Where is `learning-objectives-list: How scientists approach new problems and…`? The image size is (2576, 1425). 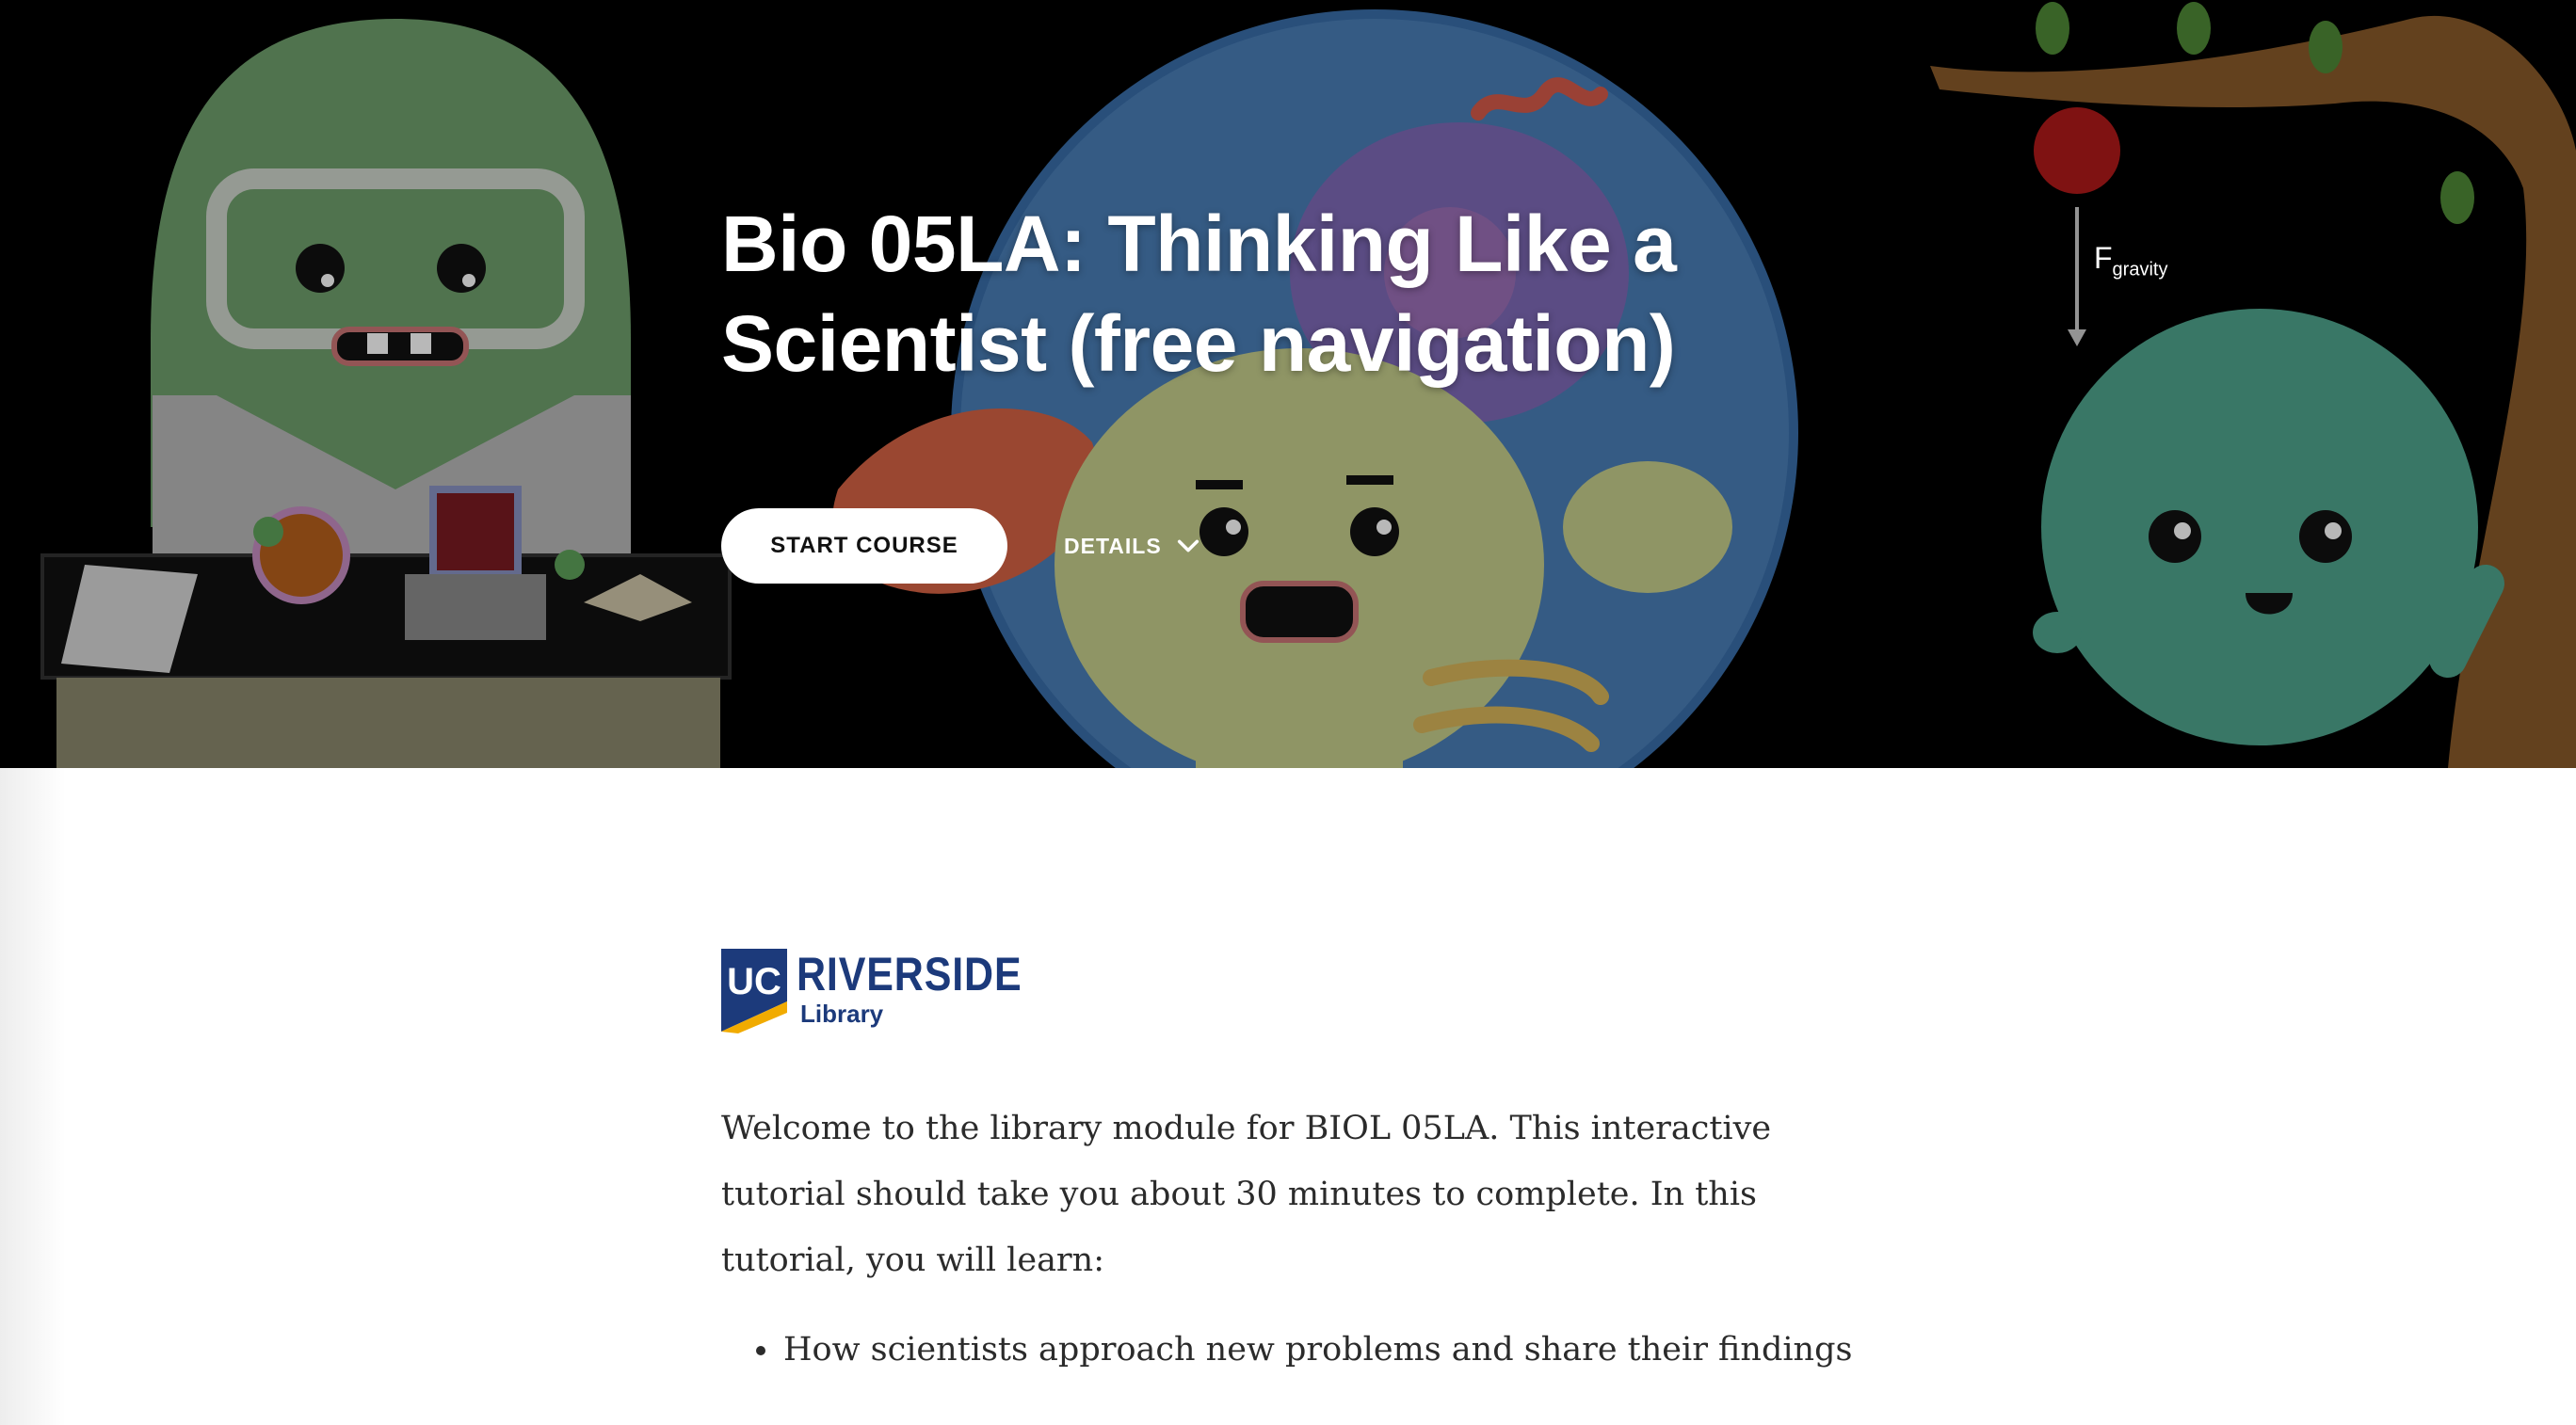
learning-objectives-list: How scientists approach new problems and… is located at coordinates (1363, 1349).